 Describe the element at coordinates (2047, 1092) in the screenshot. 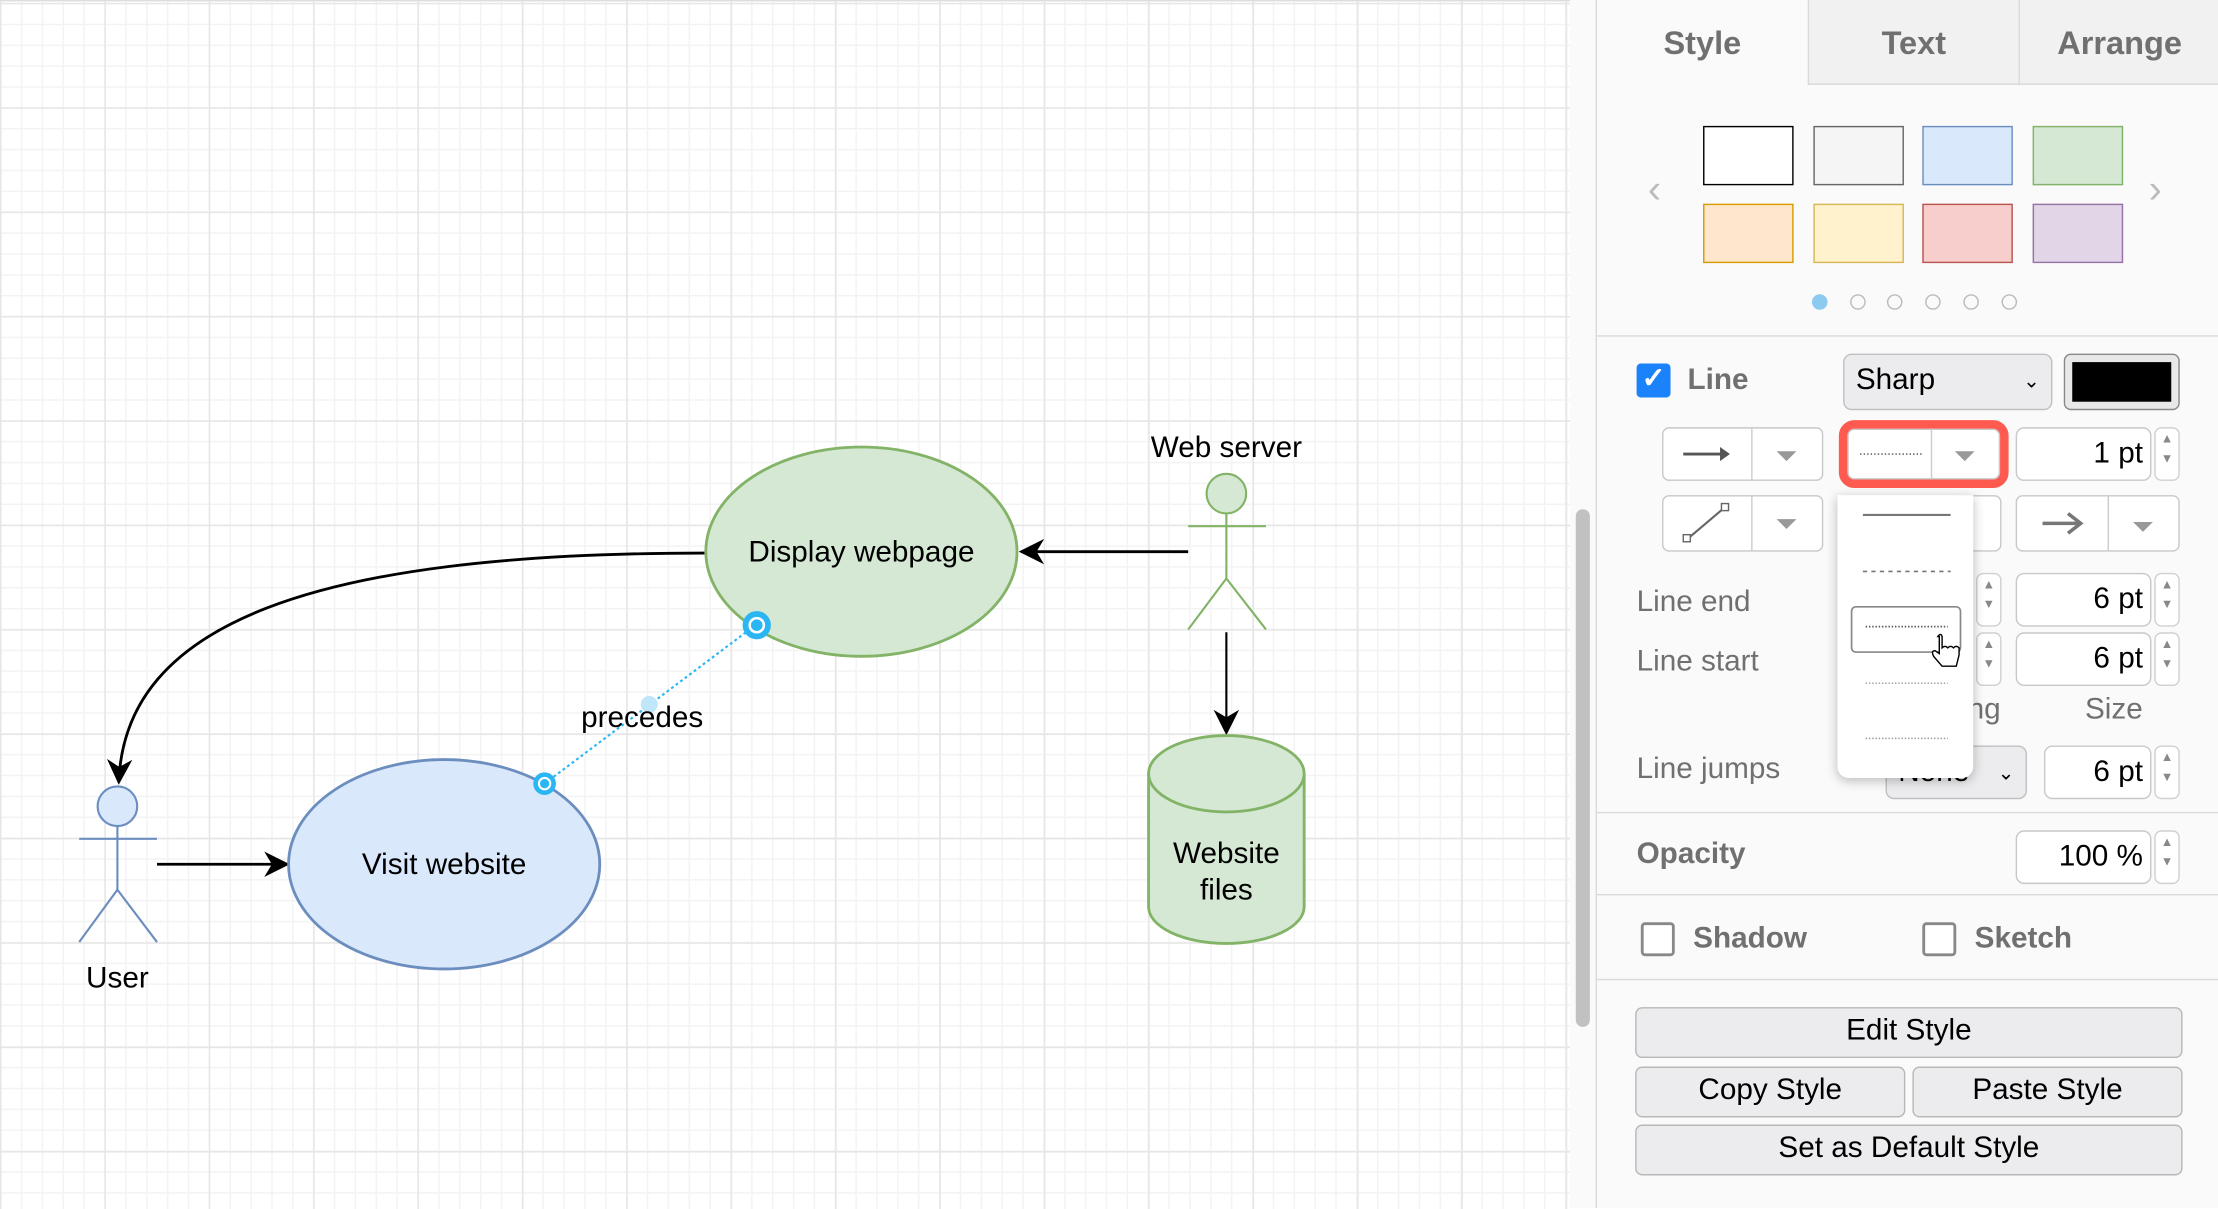

I see `paste-style-button: Paste Style` at that location.